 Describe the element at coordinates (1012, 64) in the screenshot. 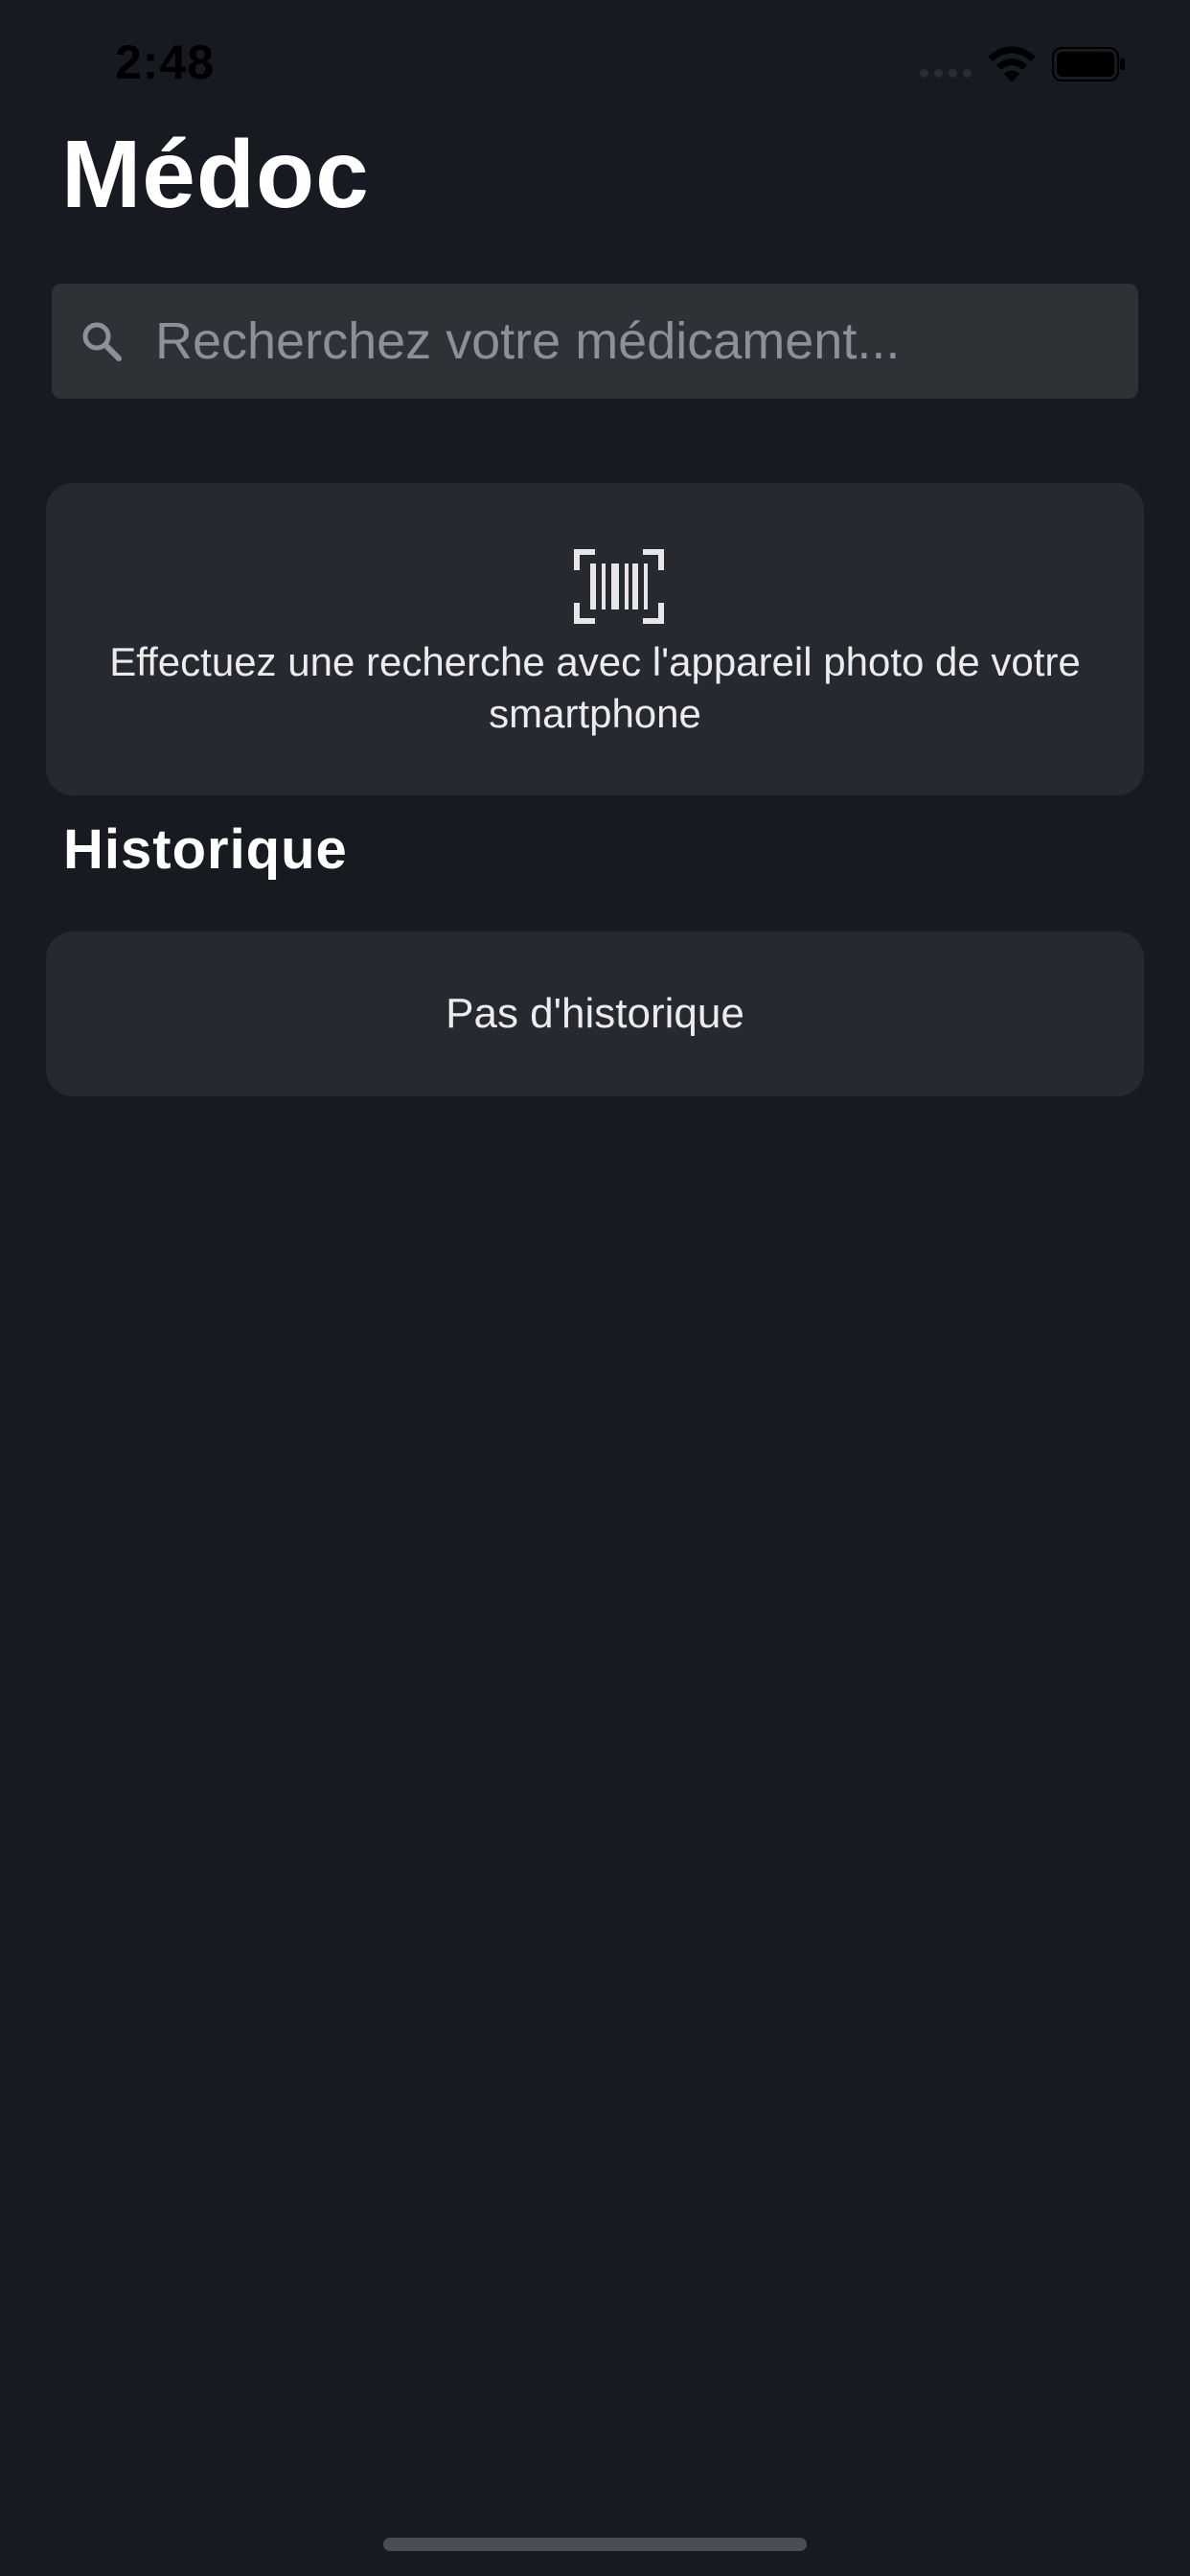

I see `wifi-icon` at that location.